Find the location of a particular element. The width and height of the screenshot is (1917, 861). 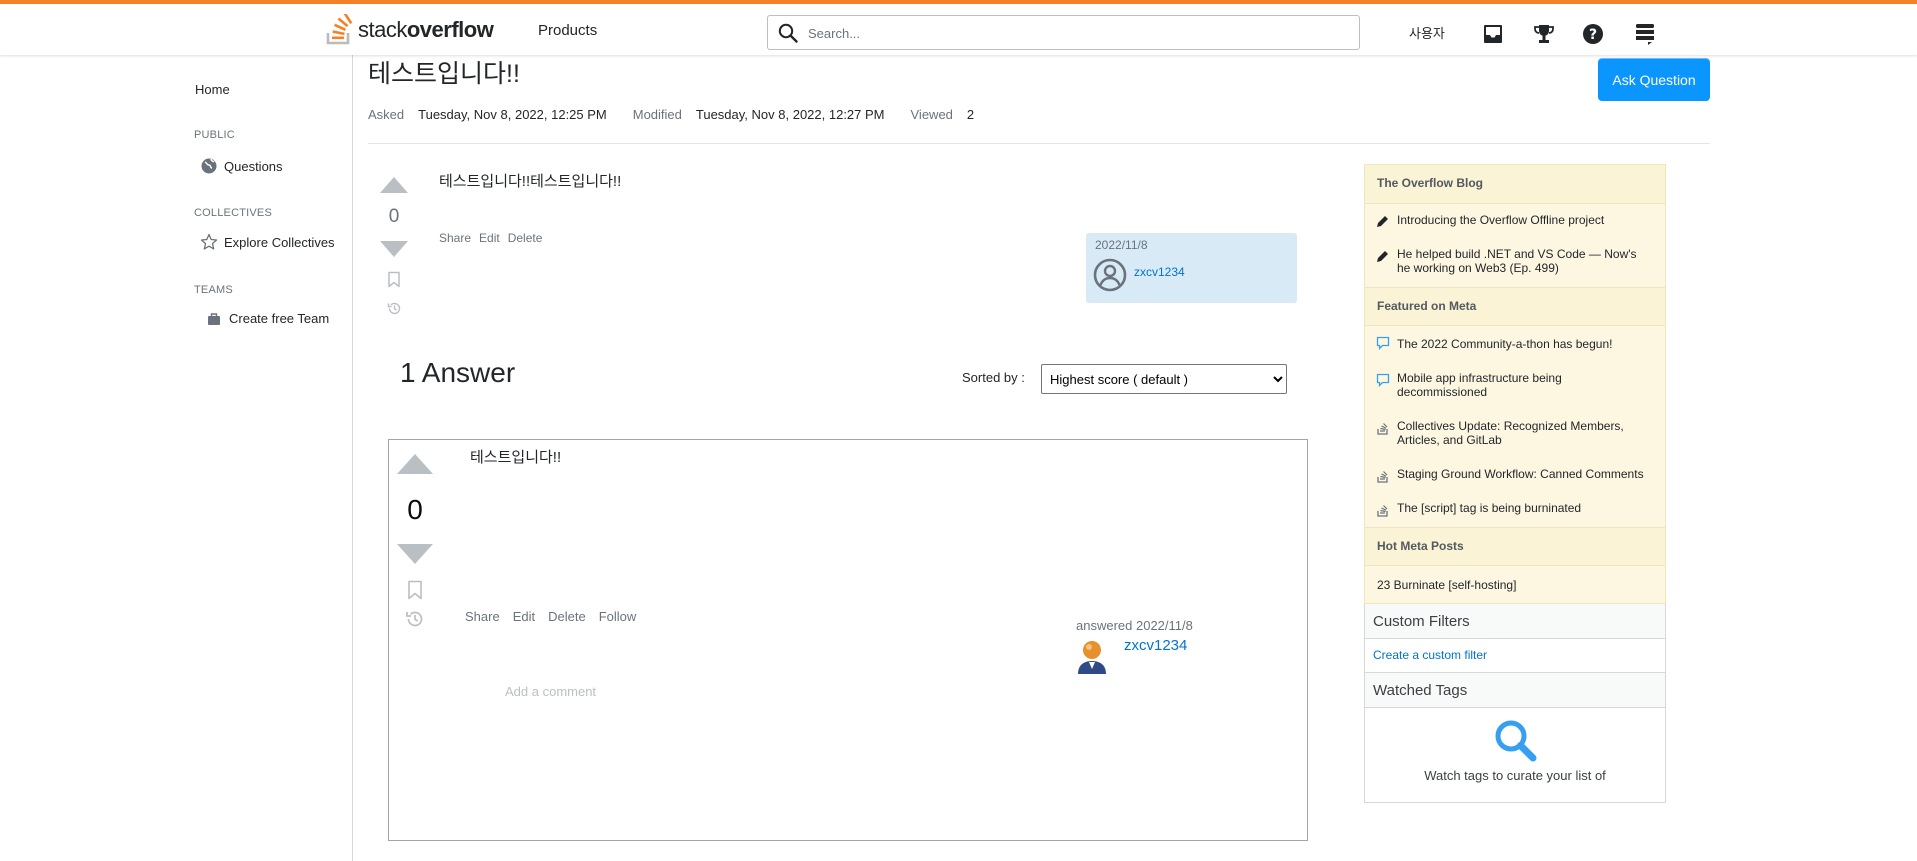

watched-tags-heading: Watched Tags is located at coordinates (1515, 690).